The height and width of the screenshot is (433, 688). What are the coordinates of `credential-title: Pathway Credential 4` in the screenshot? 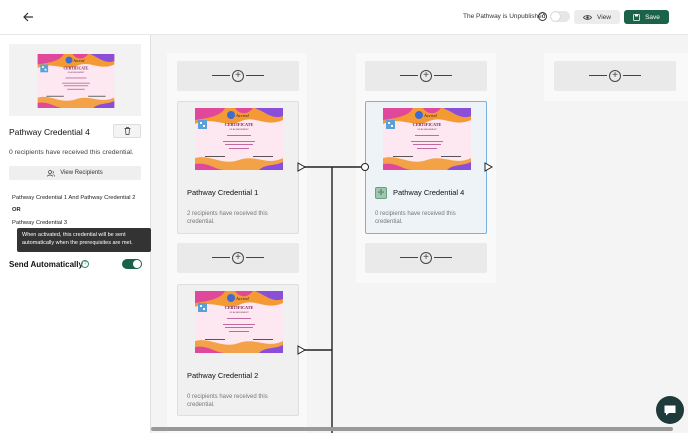 It's located at (49, 132).